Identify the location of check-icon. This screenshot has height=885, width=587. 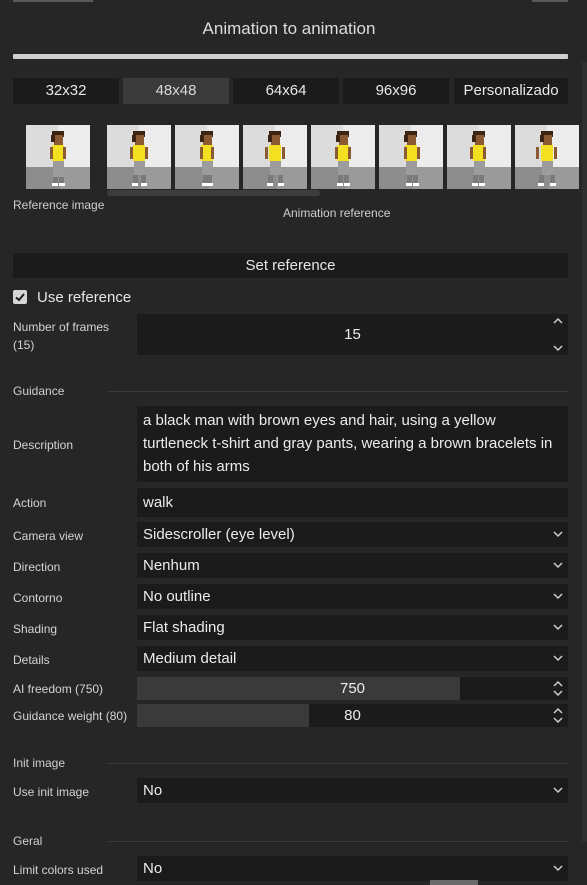
(20, 297).